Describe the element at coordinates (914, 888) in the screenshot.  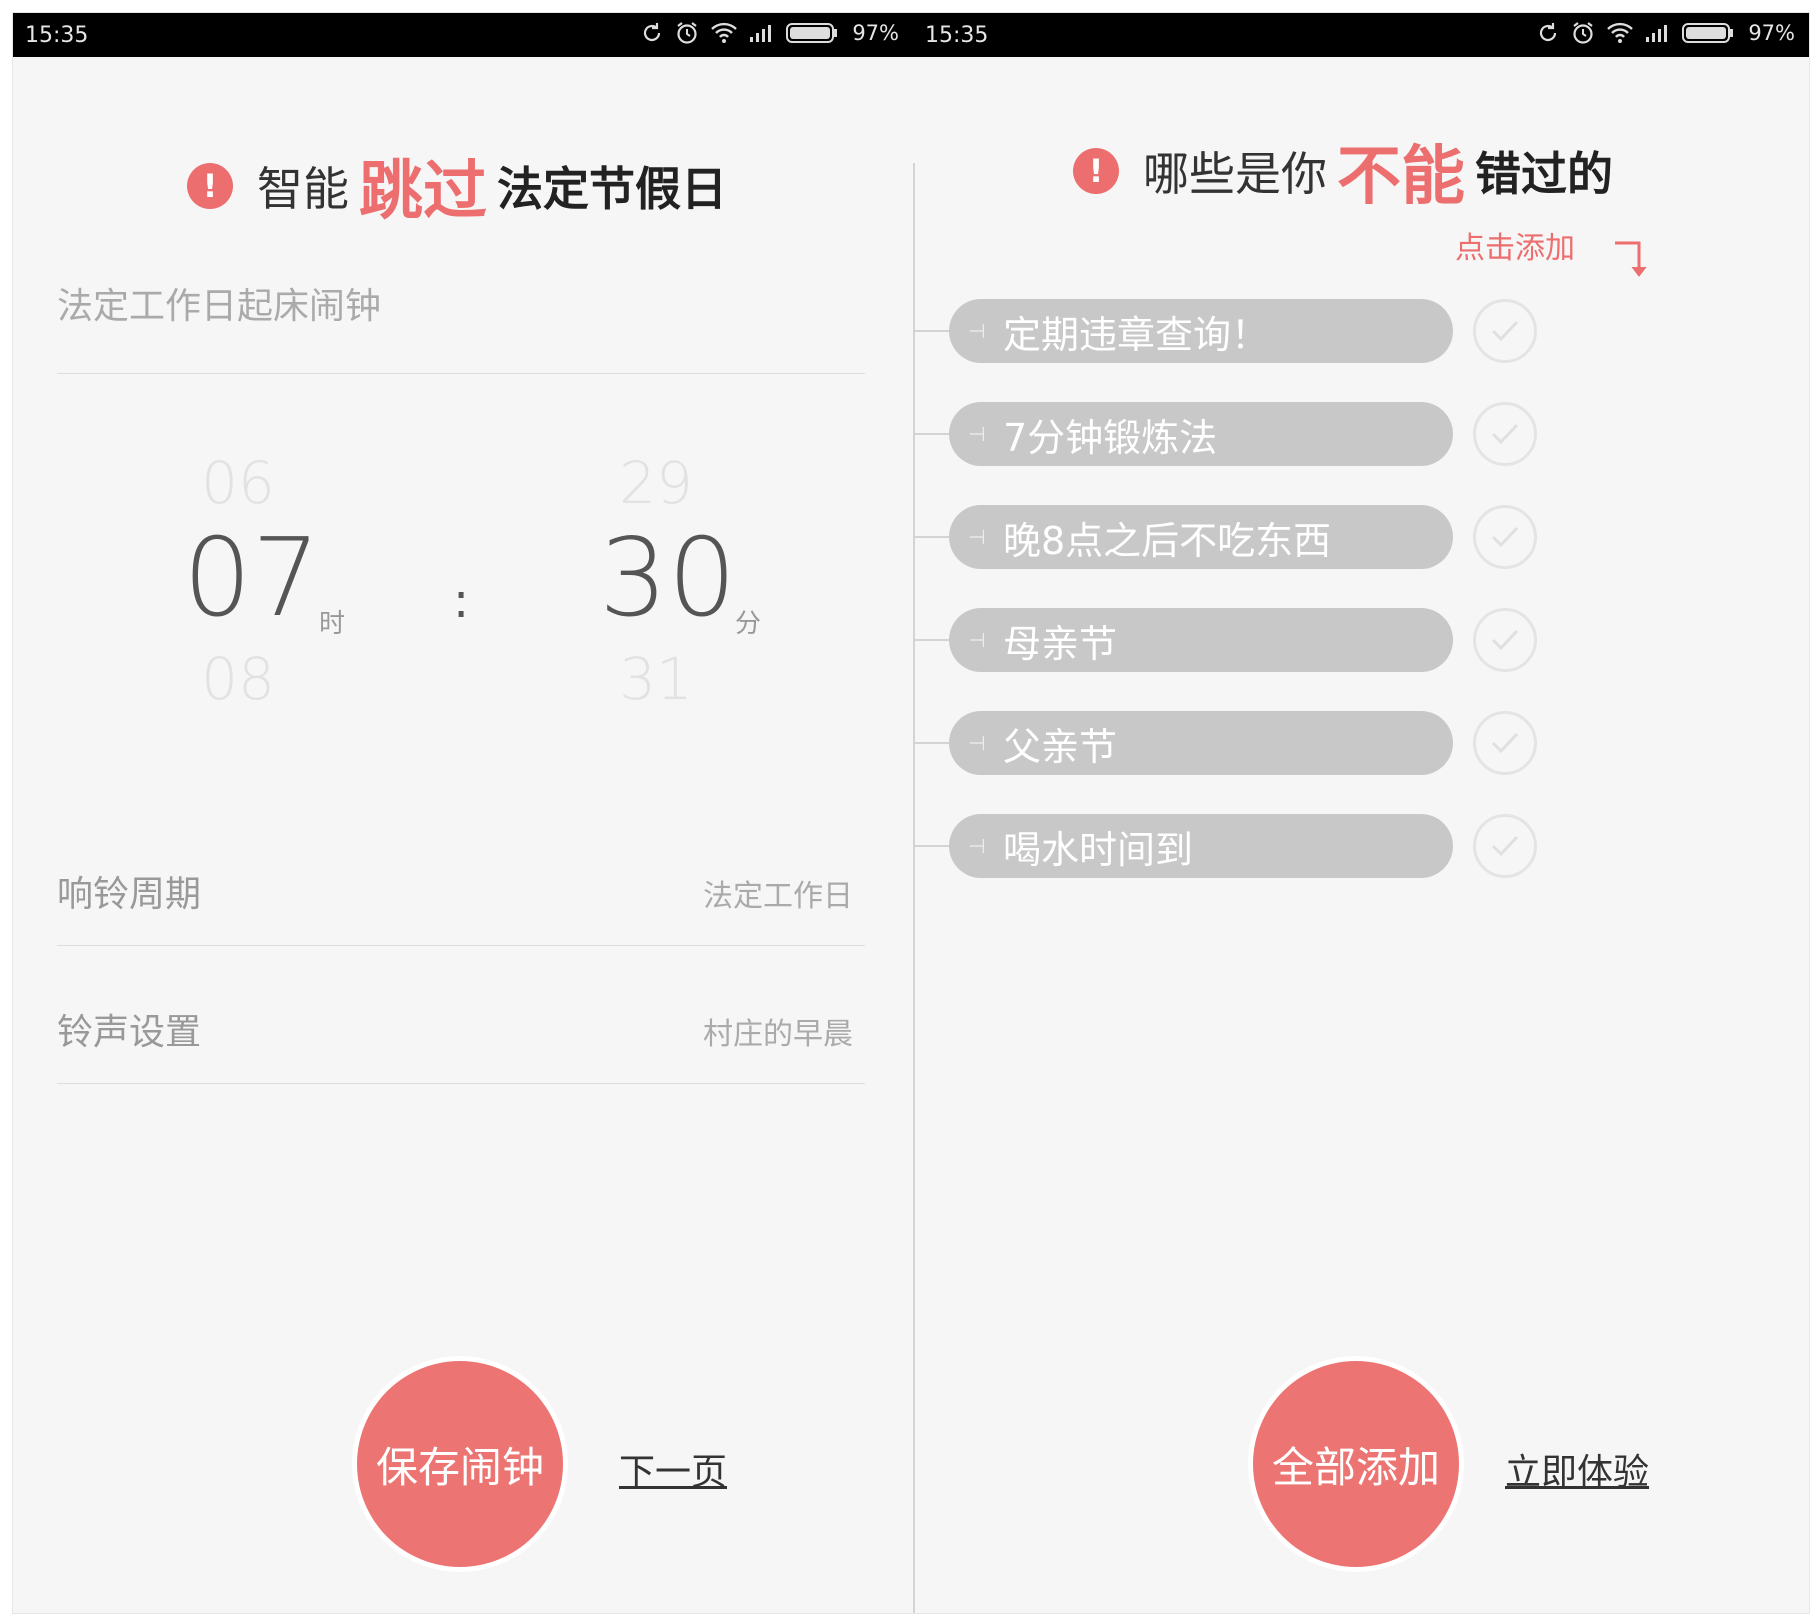
I see `timeline-line` at that location.